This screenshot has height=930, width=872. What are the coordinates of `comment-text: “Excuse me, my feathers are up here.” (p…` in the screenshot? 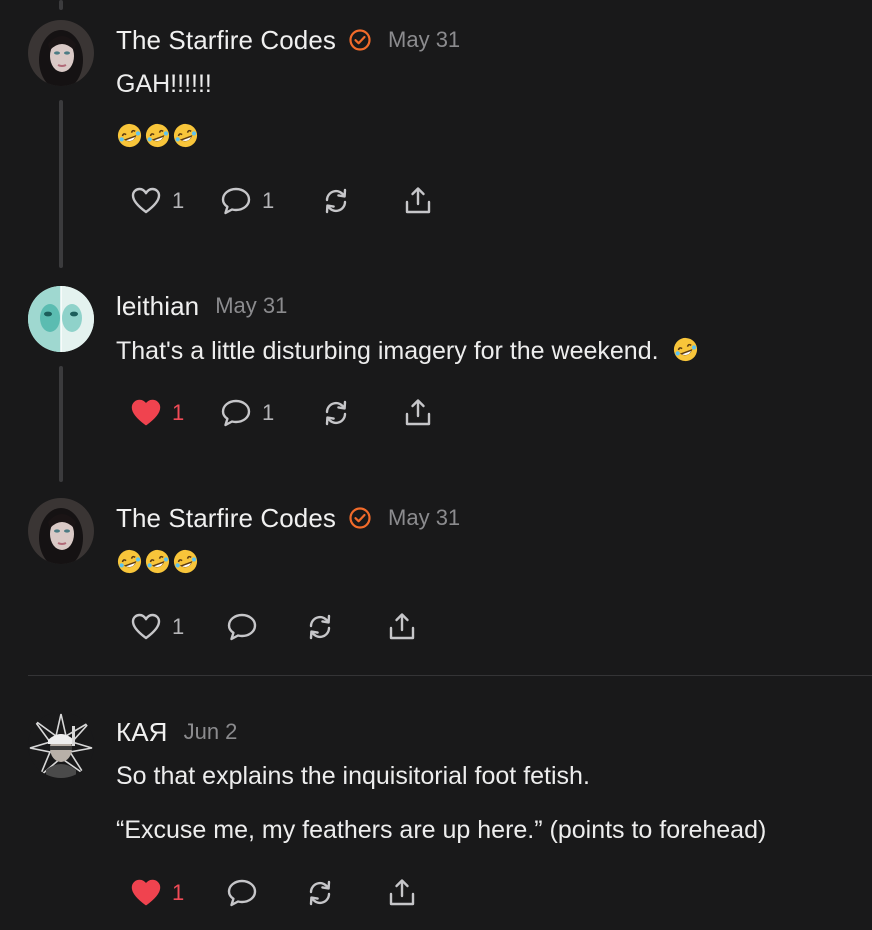 It's located at (441, 830).